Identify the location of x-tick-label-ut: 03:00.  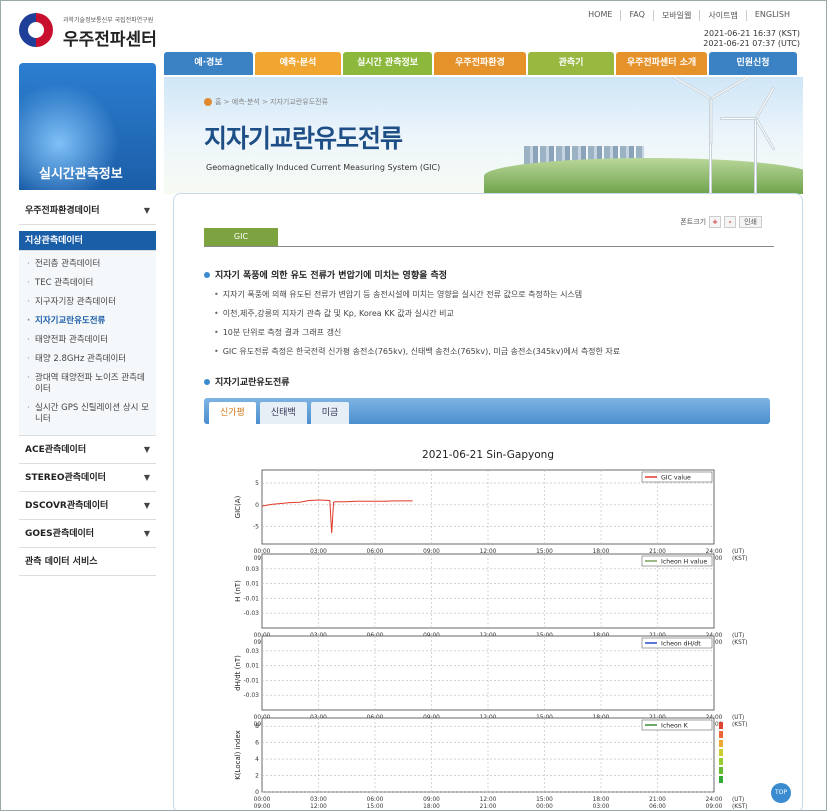
(318, 800).